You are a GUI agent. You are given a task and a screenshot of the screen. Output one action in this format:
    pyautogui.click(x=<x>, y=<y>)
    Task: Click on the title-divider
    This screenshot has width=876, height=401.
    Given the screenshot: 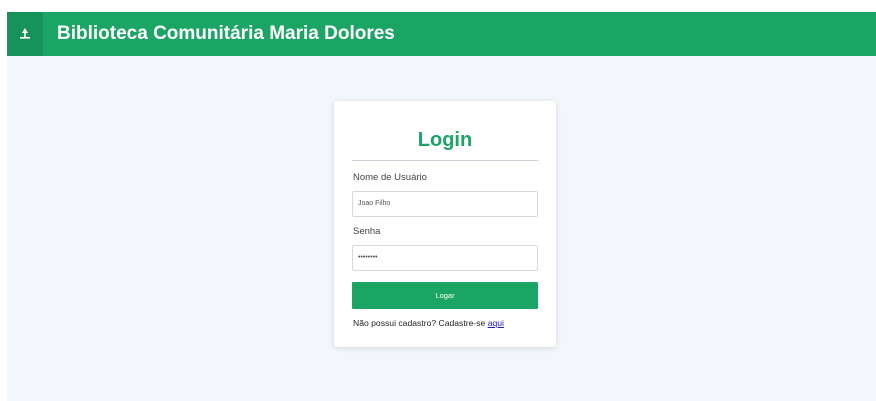 What is the action you would take?
    pyautogui.click(x=445, y=160)
    